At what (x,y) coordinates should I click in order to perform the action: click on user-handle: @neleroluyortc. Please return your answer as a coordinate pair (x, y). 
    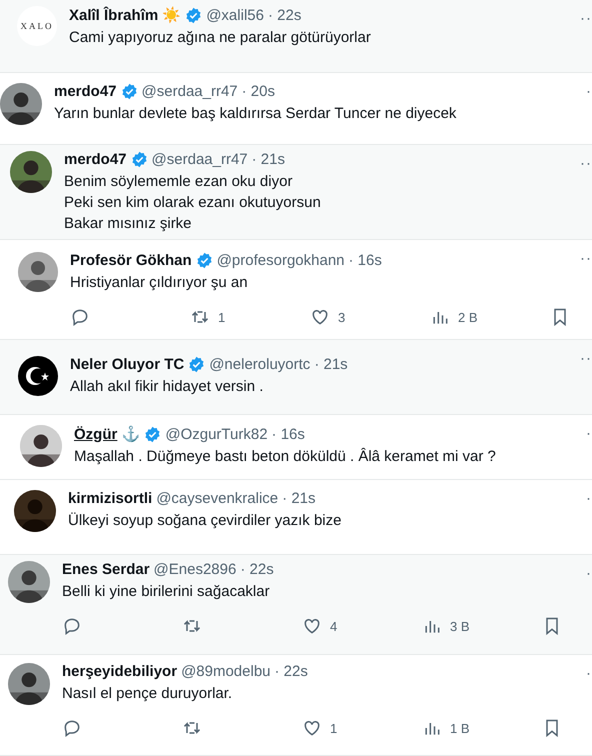
    Looking at the image, I should click on (259, 364).